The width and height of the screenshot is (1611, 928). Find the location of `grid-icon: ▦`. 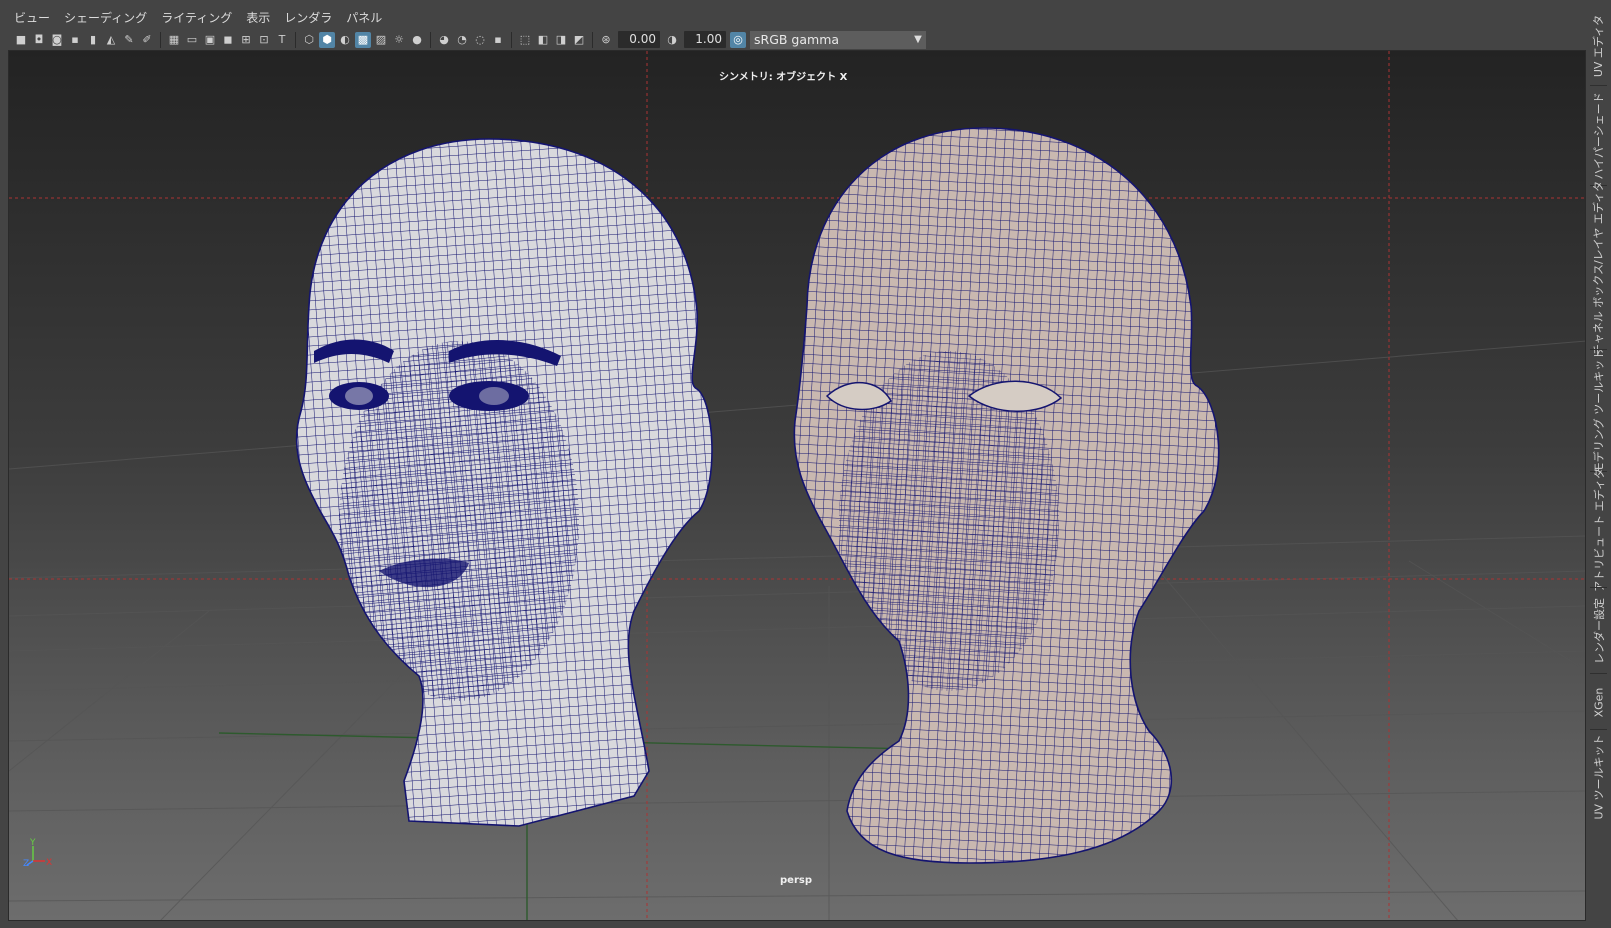

grid-icon: ▦ is located at coordinates (174, 40).